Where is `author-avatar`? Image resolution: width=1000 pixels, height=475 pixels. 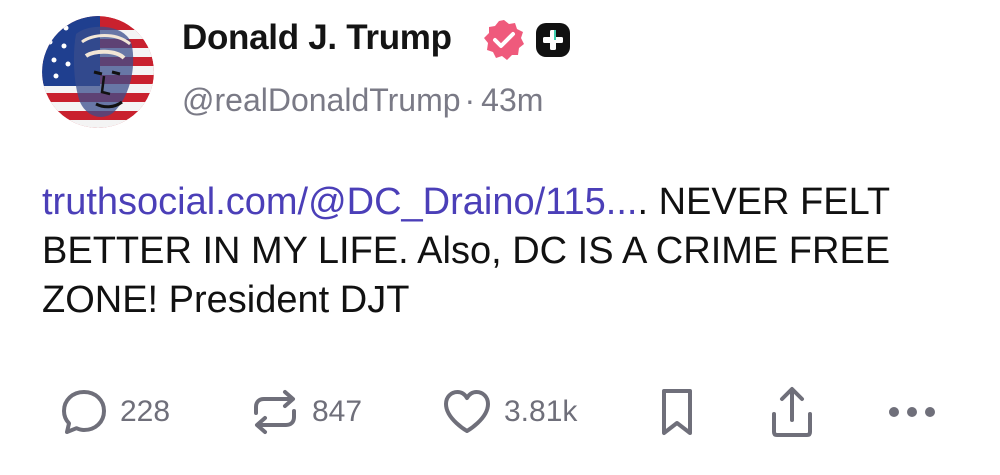
author-avatar is located at coordinates (98, 72).